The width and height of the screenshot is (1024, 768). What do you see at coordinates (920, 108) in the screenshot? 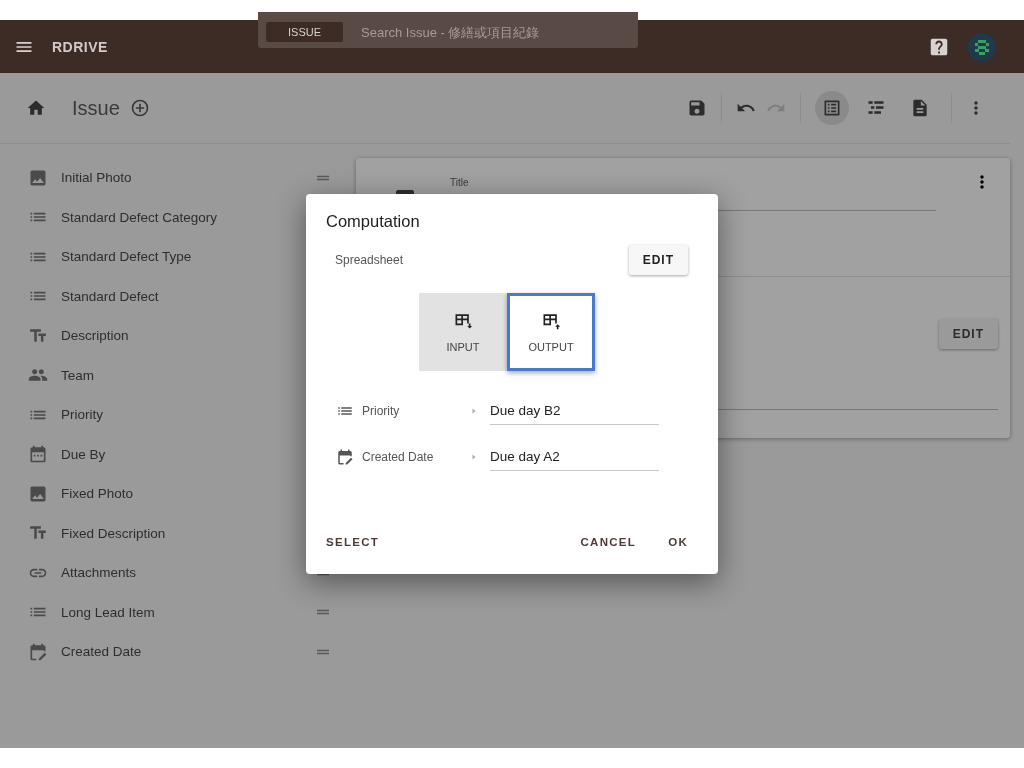
I see `document-icon` at bounding box center [920, 108].